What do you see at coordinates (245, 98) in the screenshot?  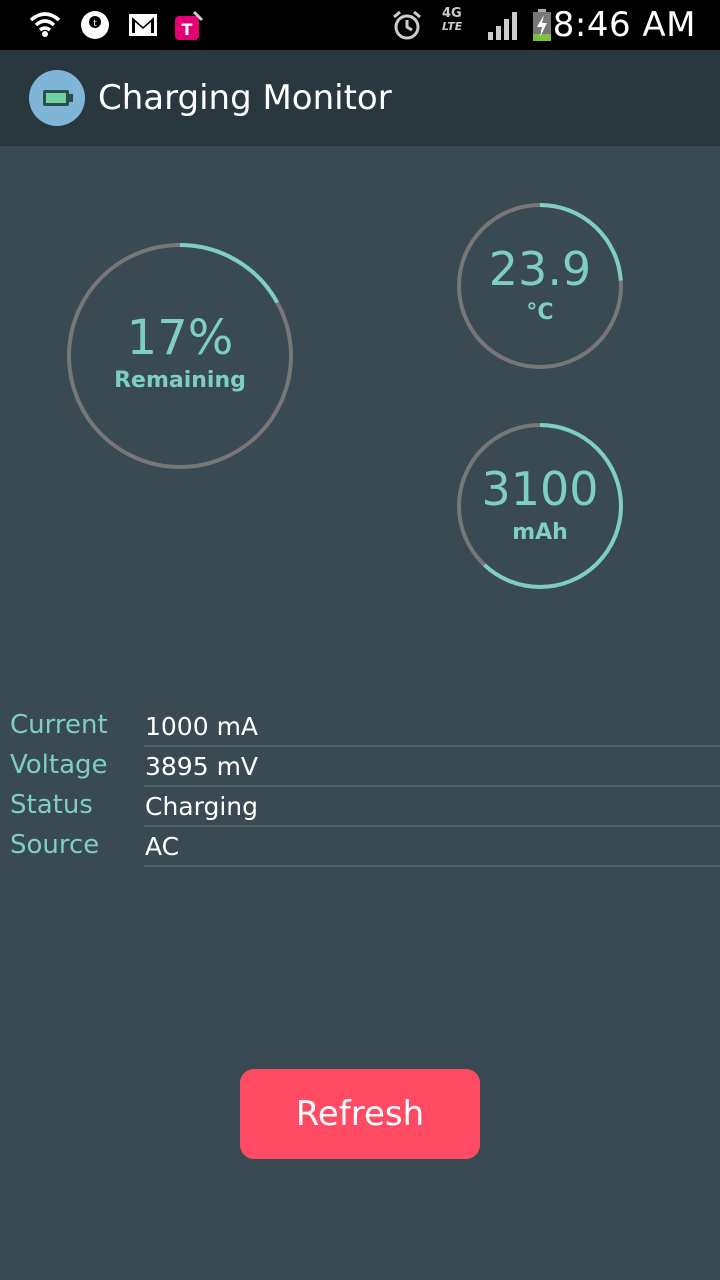 I see `app-title: Charging Monitor` at bounding box center [245, 98].